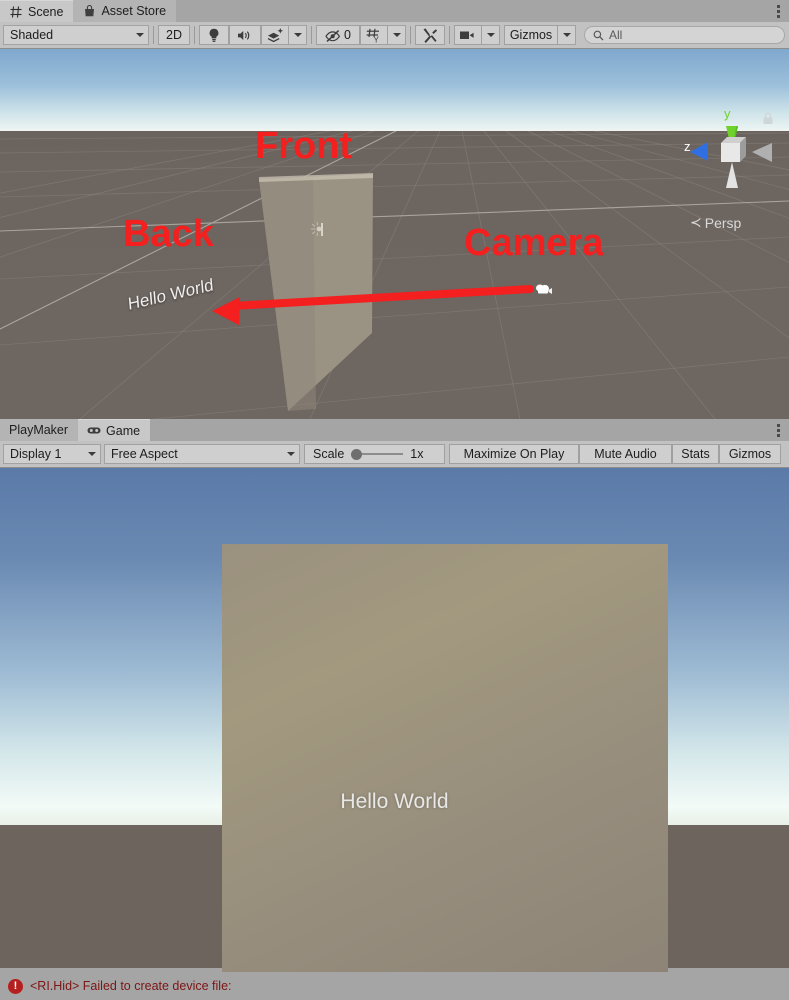 The height and width of the screenshot is (1000, 789). I want to click on mute-audio-label: Mute Audio, so click(625, 454).